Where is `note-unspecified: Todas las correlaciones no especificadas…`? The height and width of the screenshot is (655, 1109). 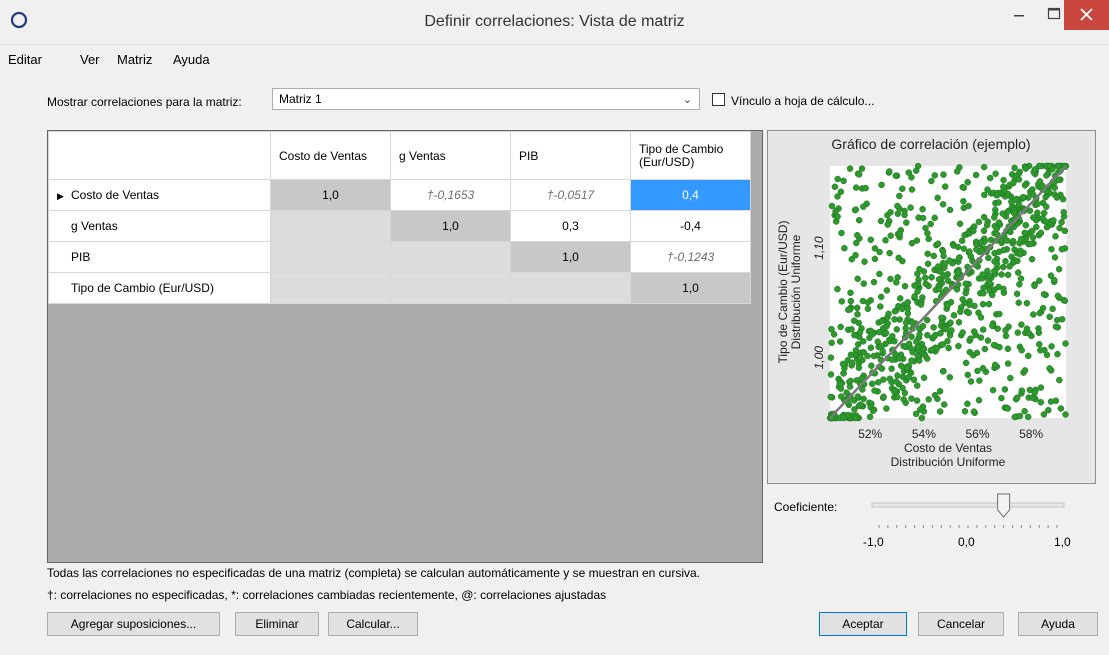 note-unspecified: Todas las correlaciones no especificadas… is located at coordinates (373, 573).